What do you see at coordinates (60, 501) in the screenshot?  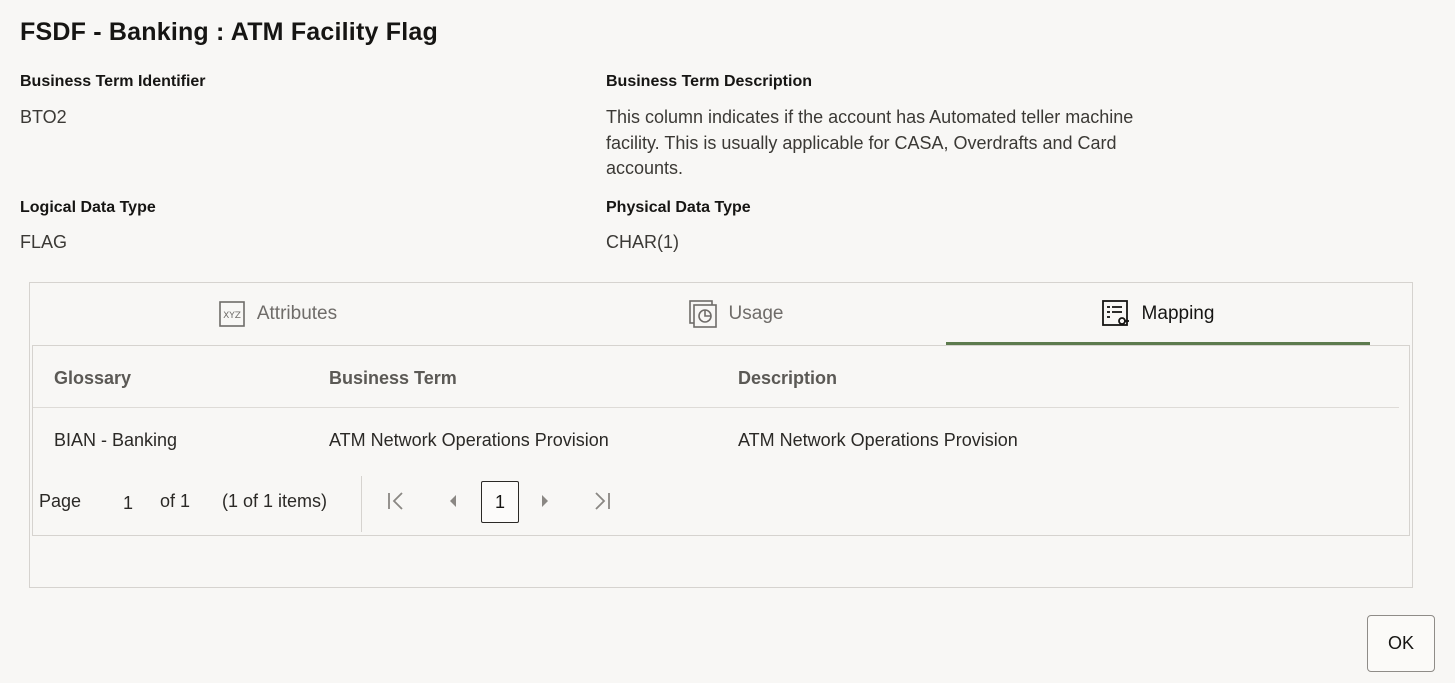 I see `page-label: Page` at bounding box center [60, 501].